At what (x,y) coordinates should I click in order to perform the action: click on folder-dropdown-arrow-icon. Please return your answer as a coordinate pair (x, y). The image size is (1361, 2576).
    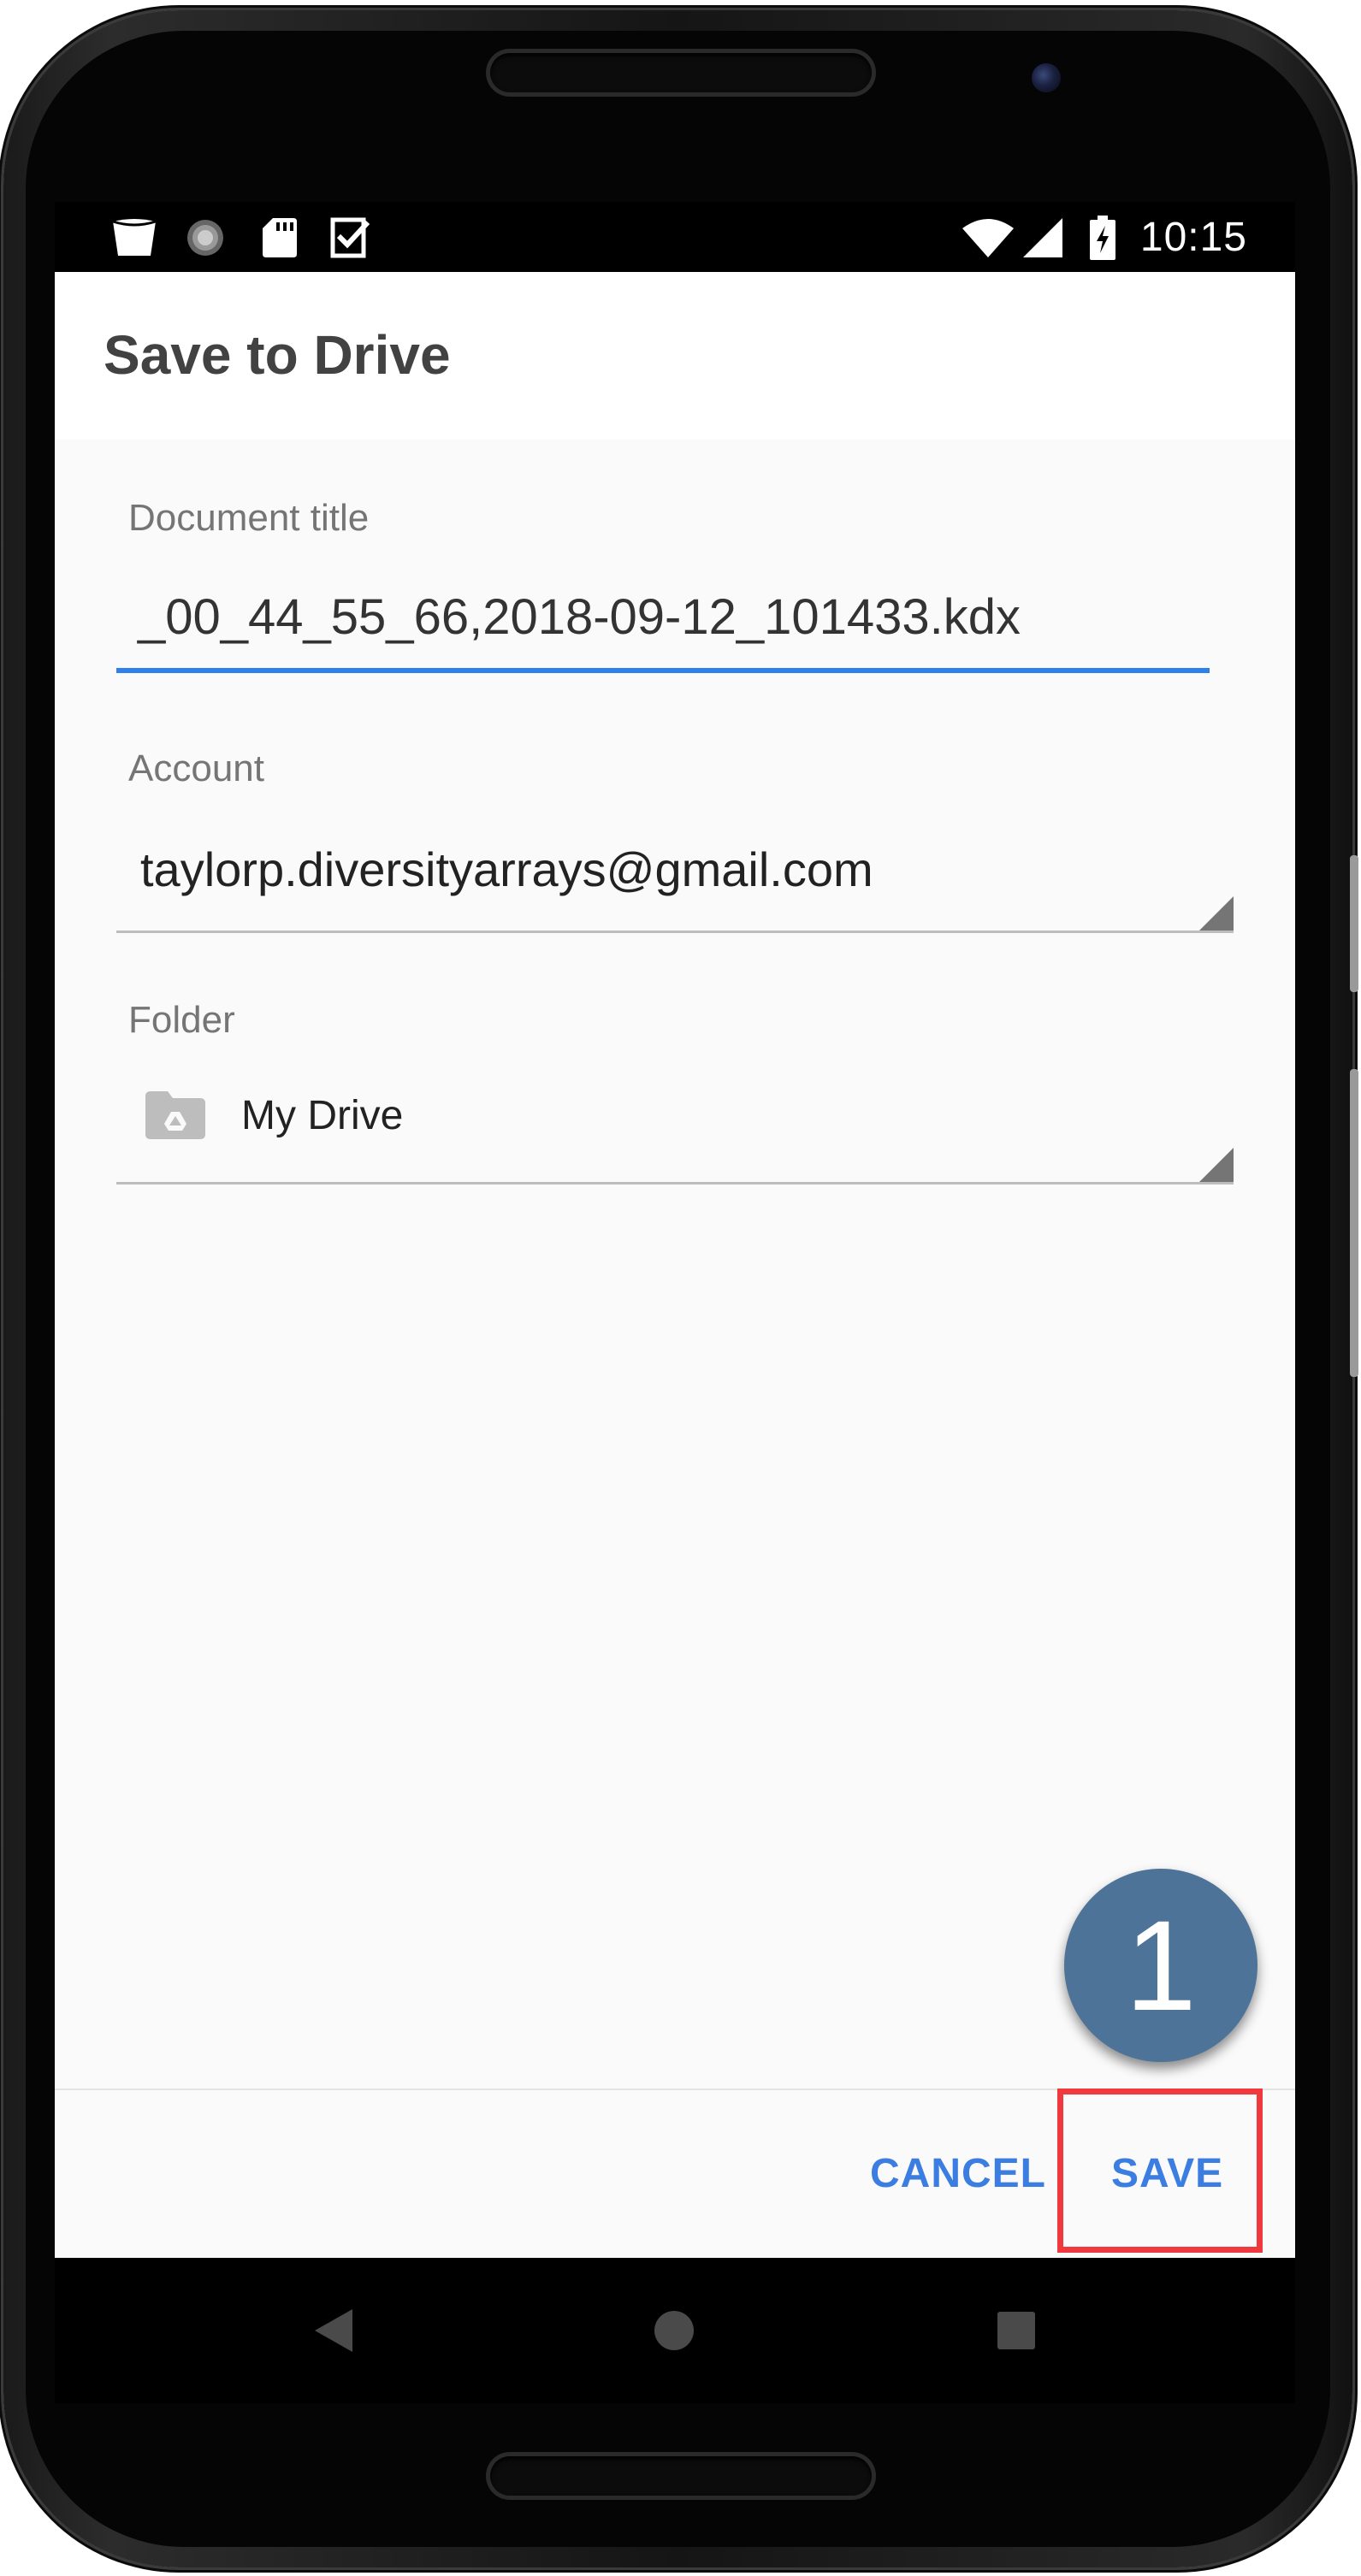
    Looking at the image, I should click on (1216, 1165).